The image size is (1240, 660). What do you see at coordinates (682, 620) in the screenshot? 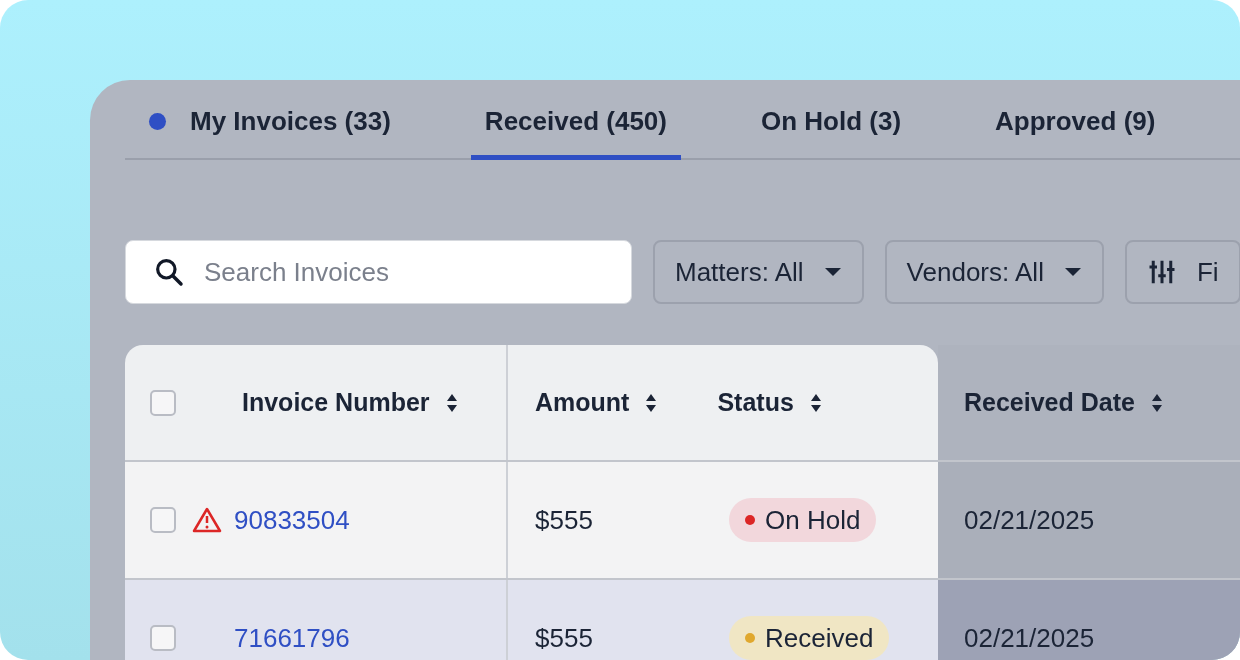
I see `table-row: 71661796 $555 Received 02/21/2025` at bounding box center [682, 620].